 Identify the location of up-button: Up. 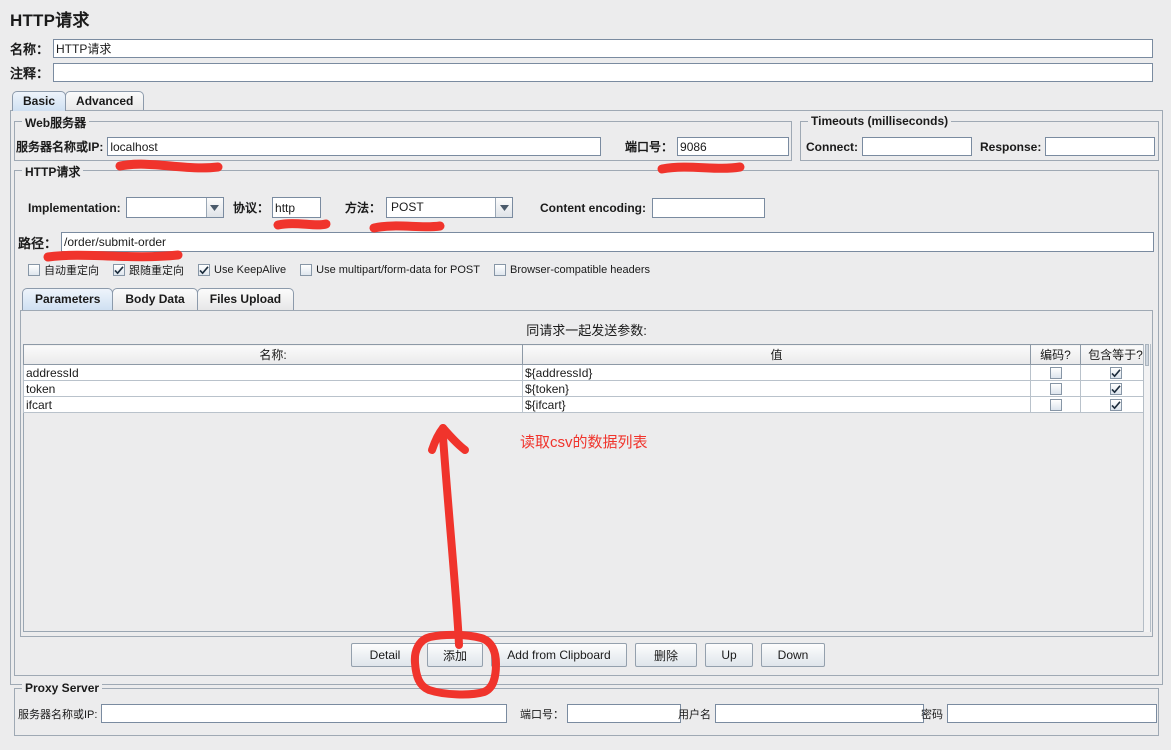
(729, 655).